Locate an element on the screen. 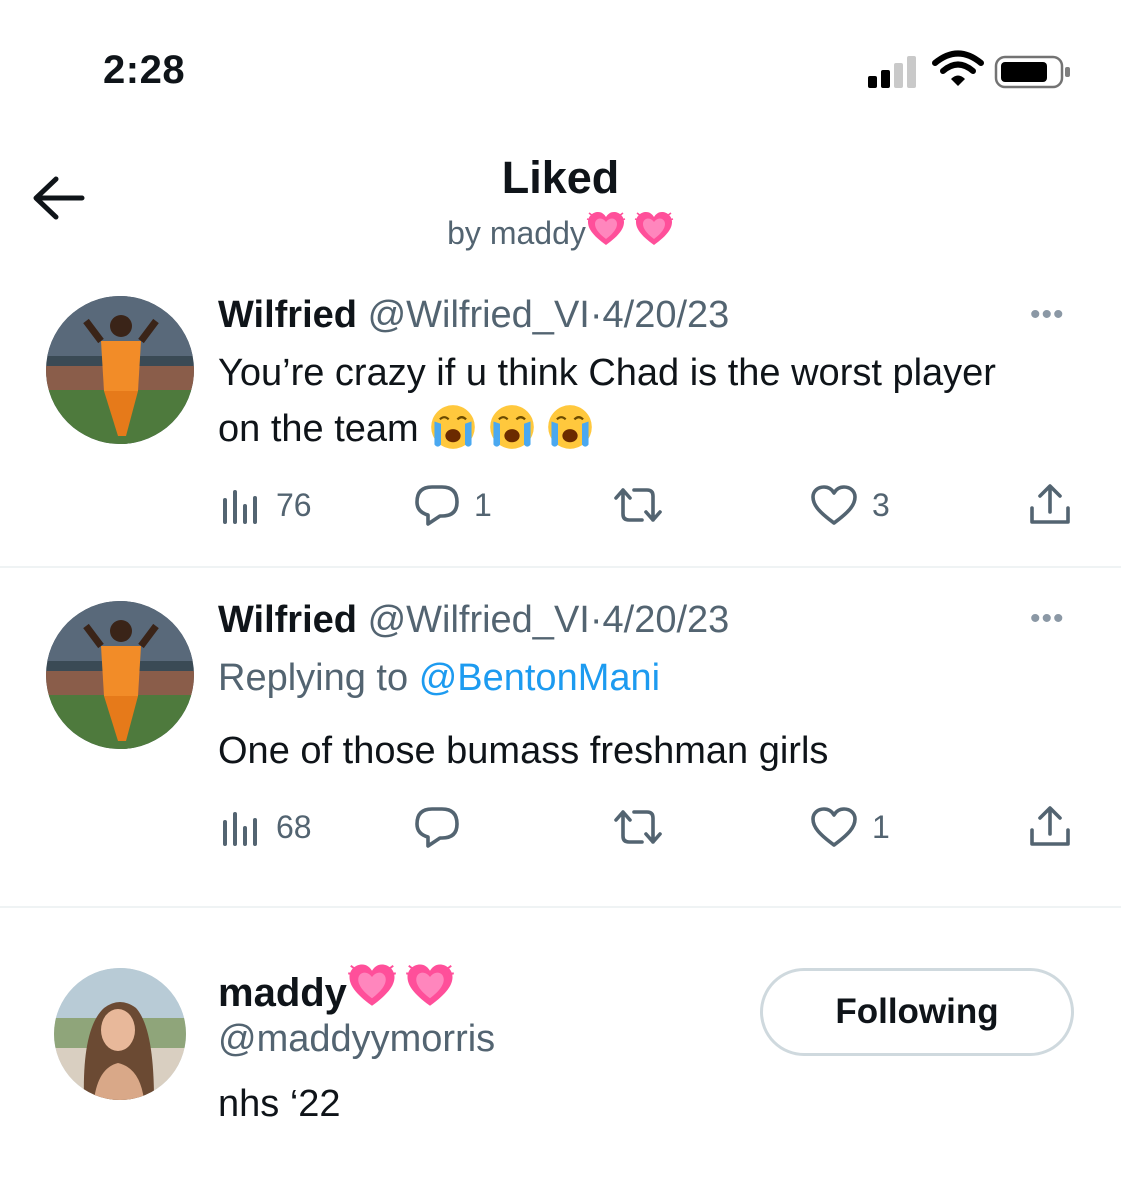 This screenshot has width=1121, height=1200. status-time: 2:28 is located at coordinates (144, 70).